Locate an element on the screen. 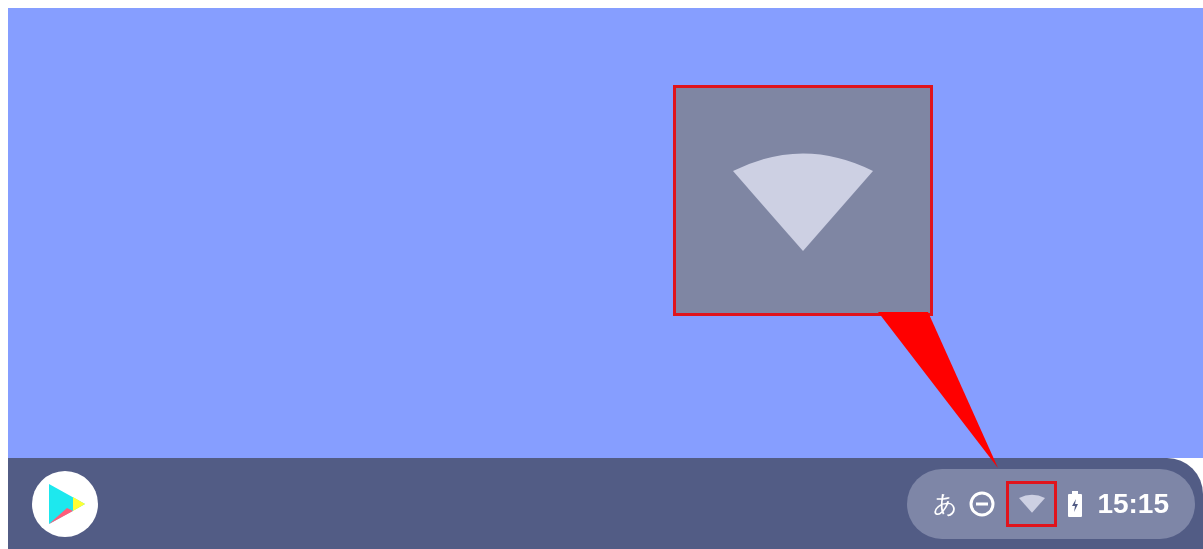 The image size is (1203, 549). input-method-label: あ is located at coordinates (946, 503).